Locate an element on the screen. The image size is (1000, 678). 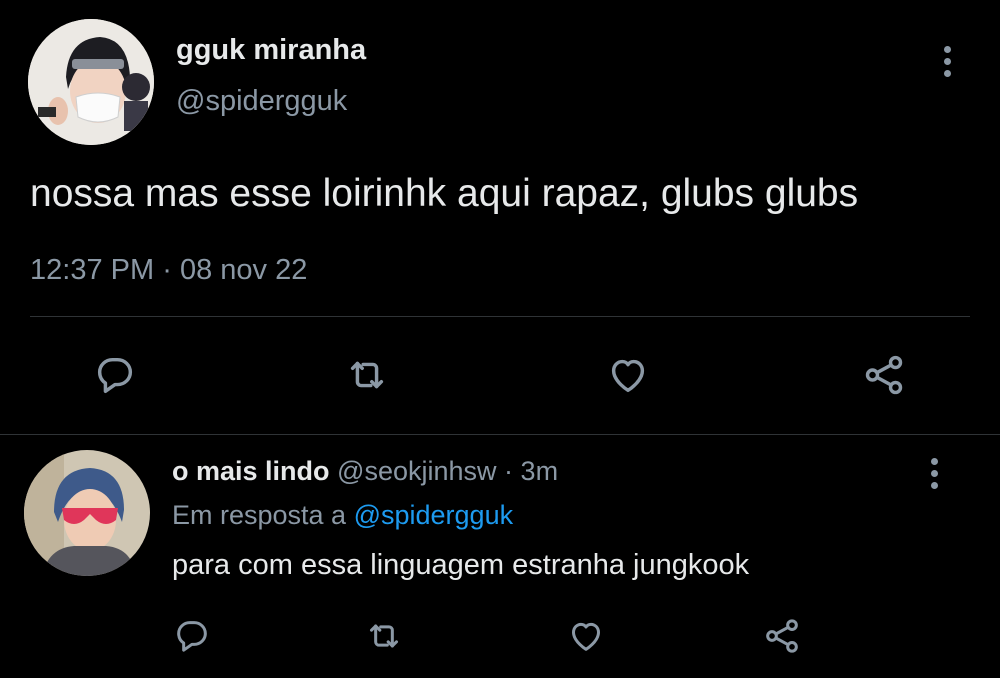
replying-to-line: Em resposta a @spidergguk is located at coordinates (342, 515).